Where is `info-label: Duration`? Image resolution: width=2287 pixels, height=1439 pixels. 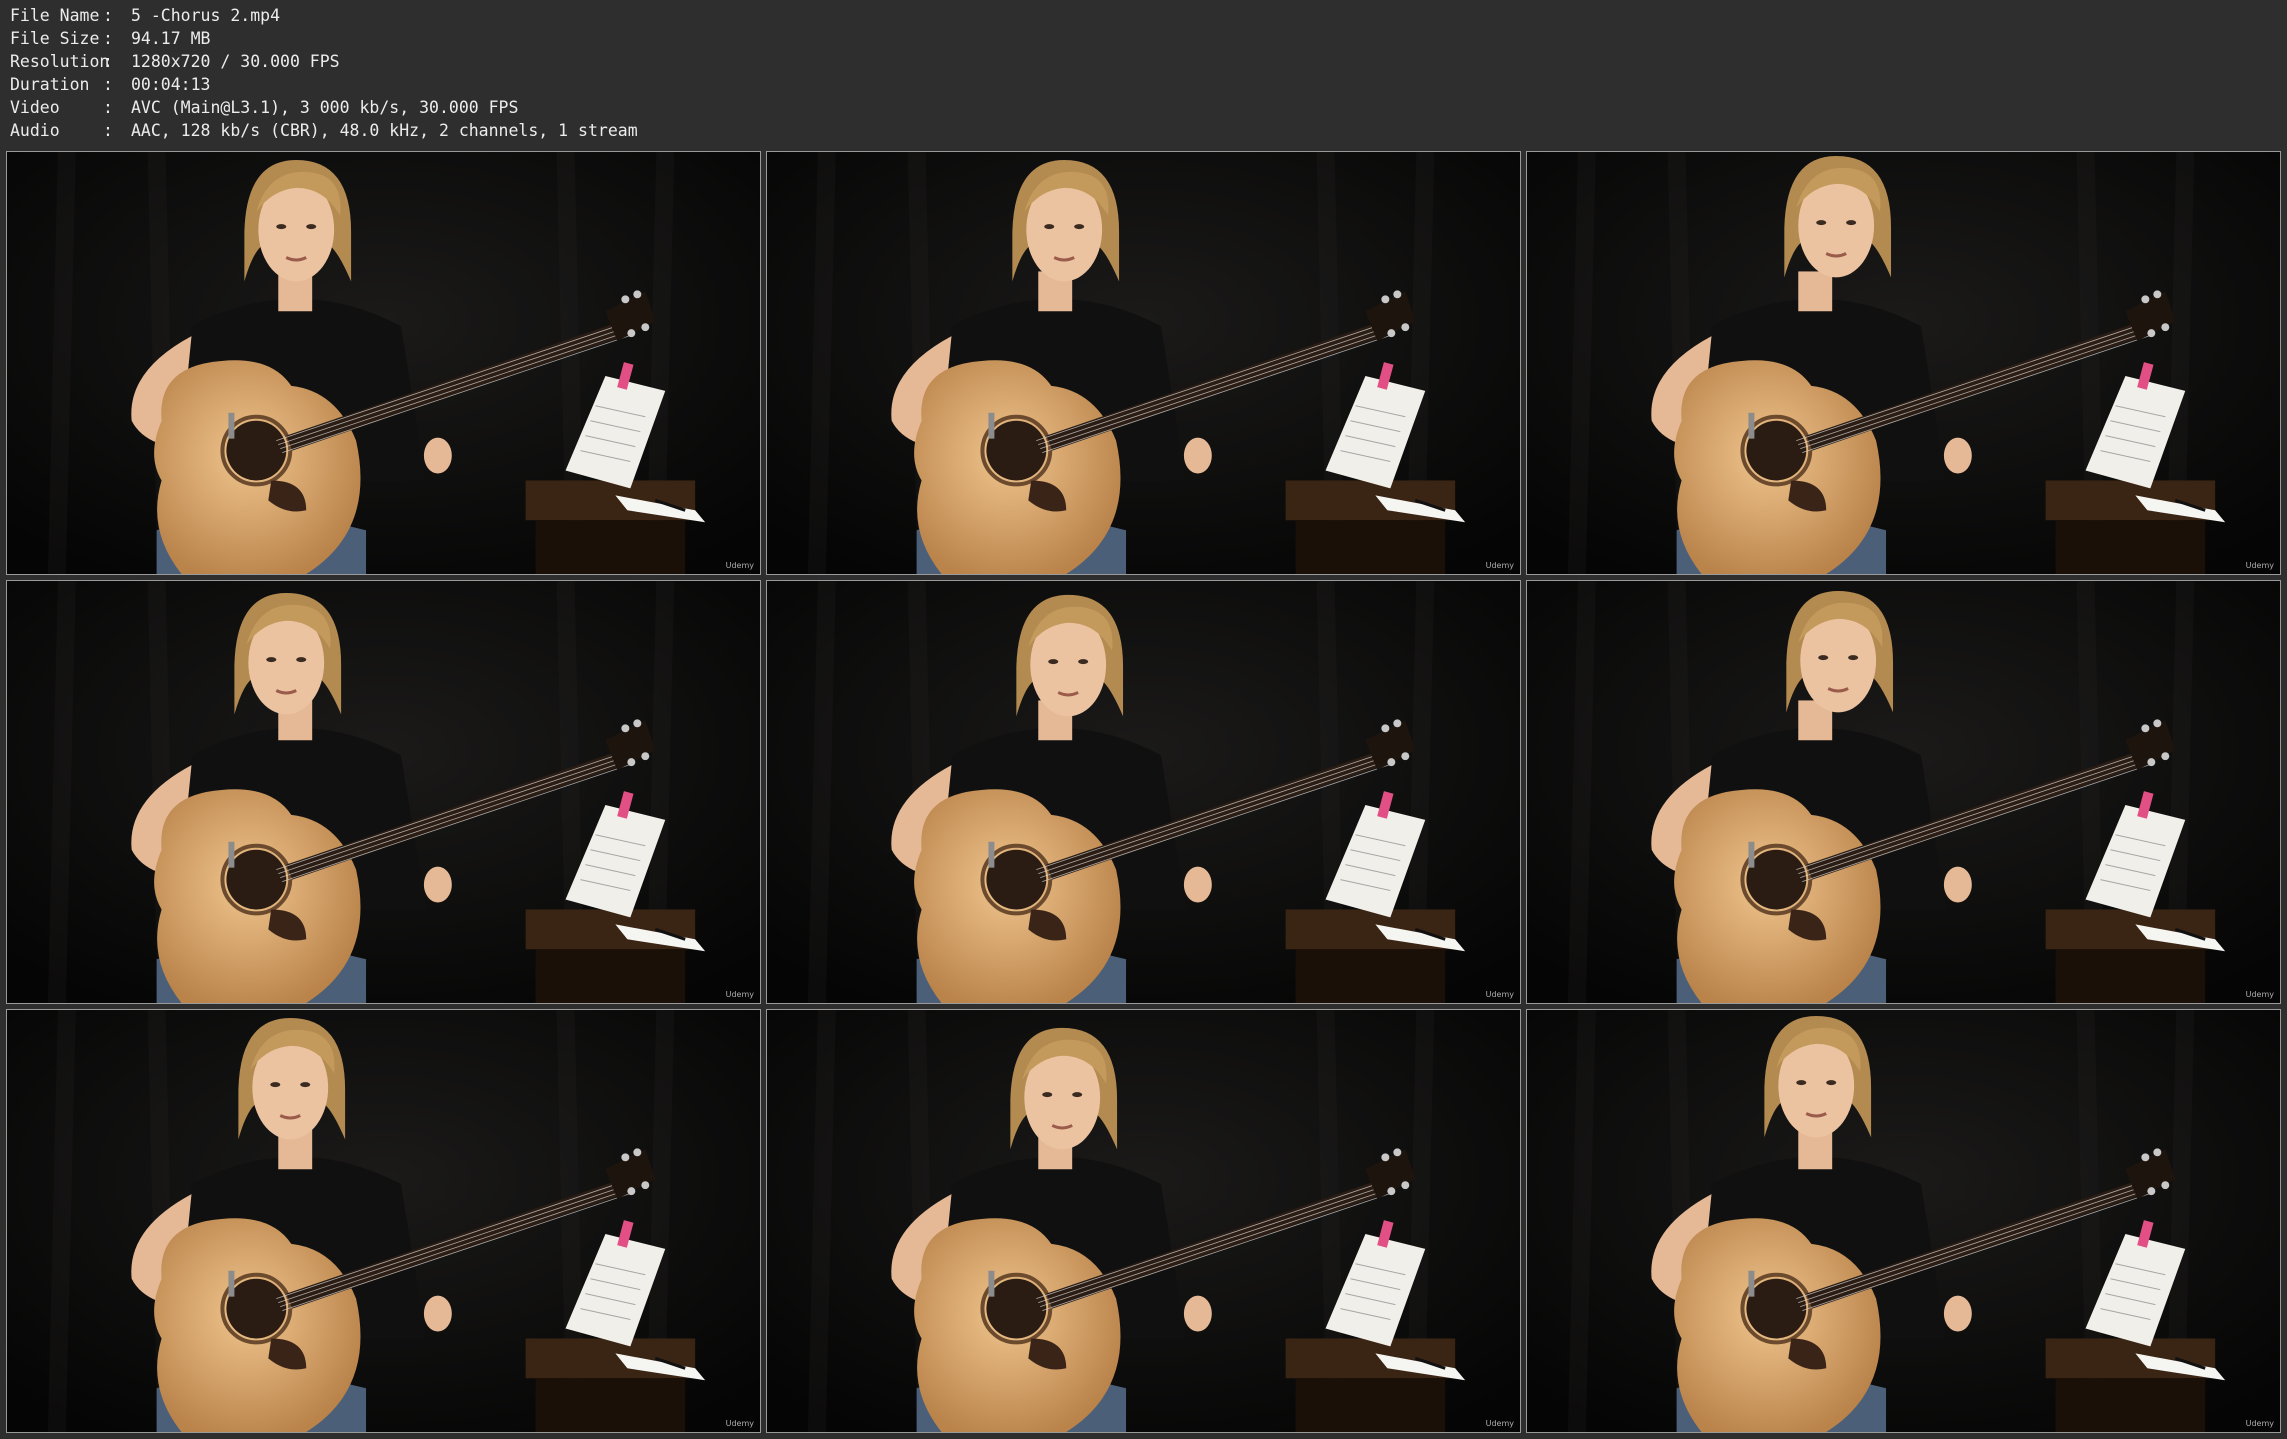 info-label: Duration is located at coordinates (50, 84).